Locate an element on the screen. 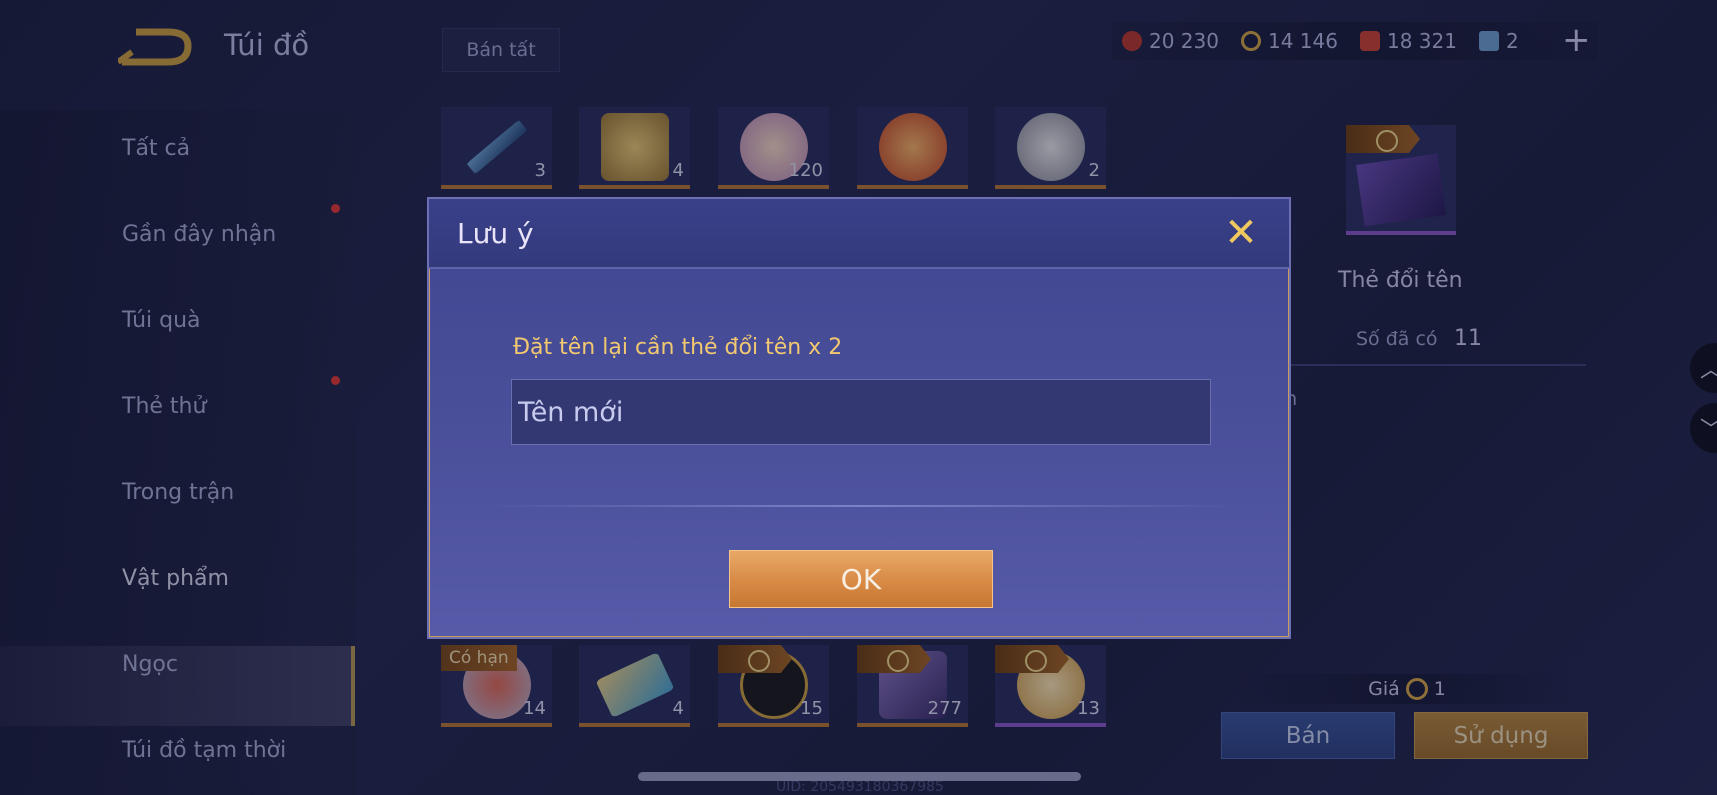 This screenshot has width=1717, height=795. dialog-divider is located at coordinates (861, 506).